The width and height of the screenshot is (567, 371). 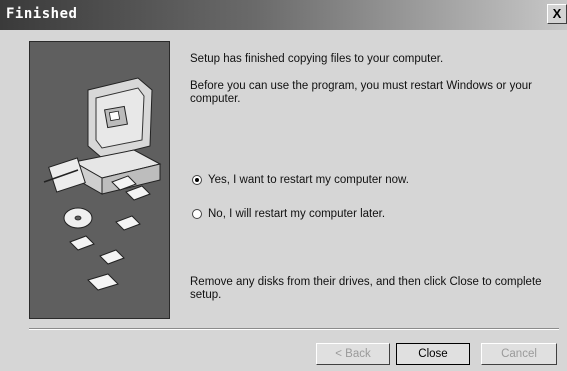 I want to click on restart-now-label: Yes, I want to restart my computer now., so click(x=308, y=180).